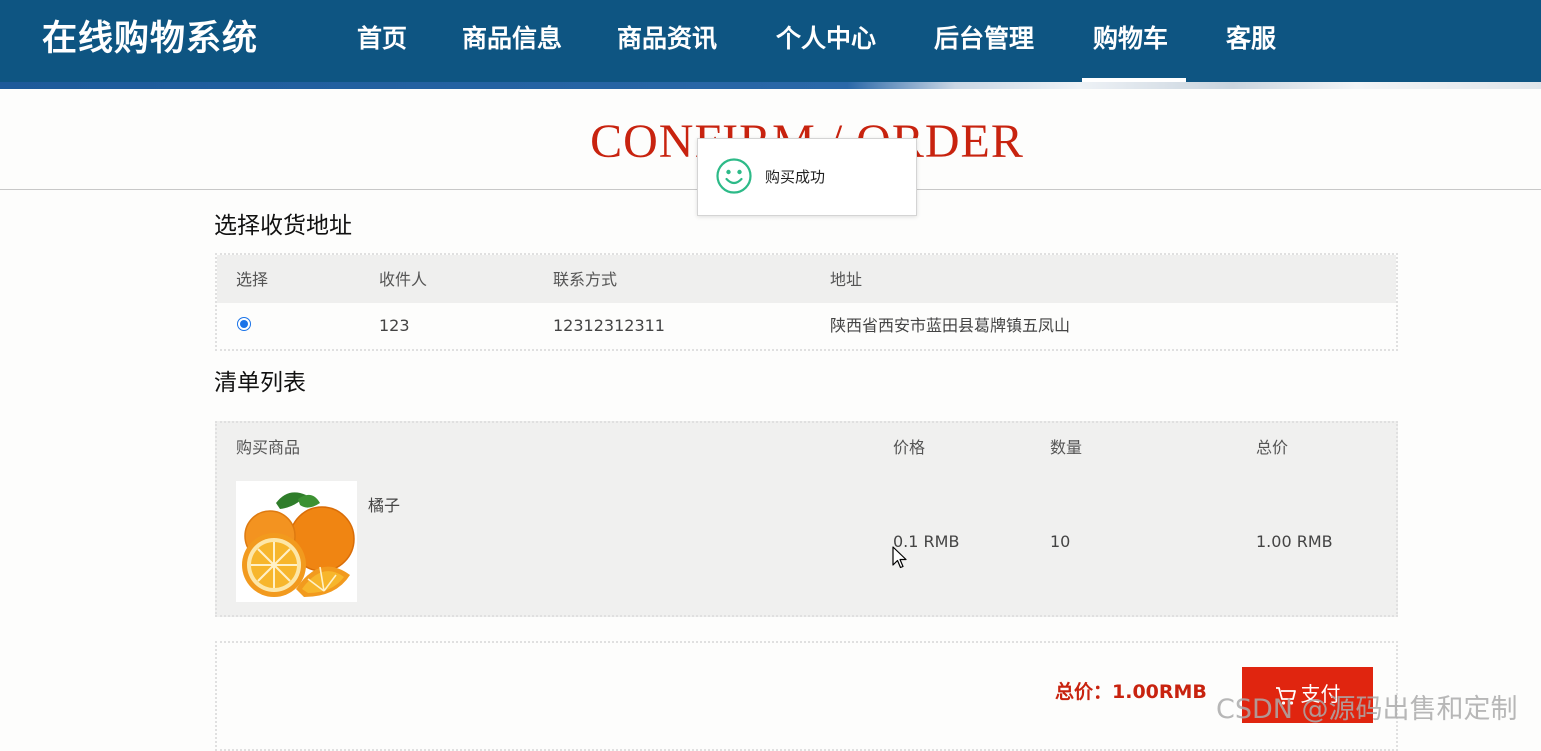 This screenshot has height=751, width=1541. Describe the element at coordinates (268, 447) in the screenshot. I see `cart-col-product: 购买商品` at that location.